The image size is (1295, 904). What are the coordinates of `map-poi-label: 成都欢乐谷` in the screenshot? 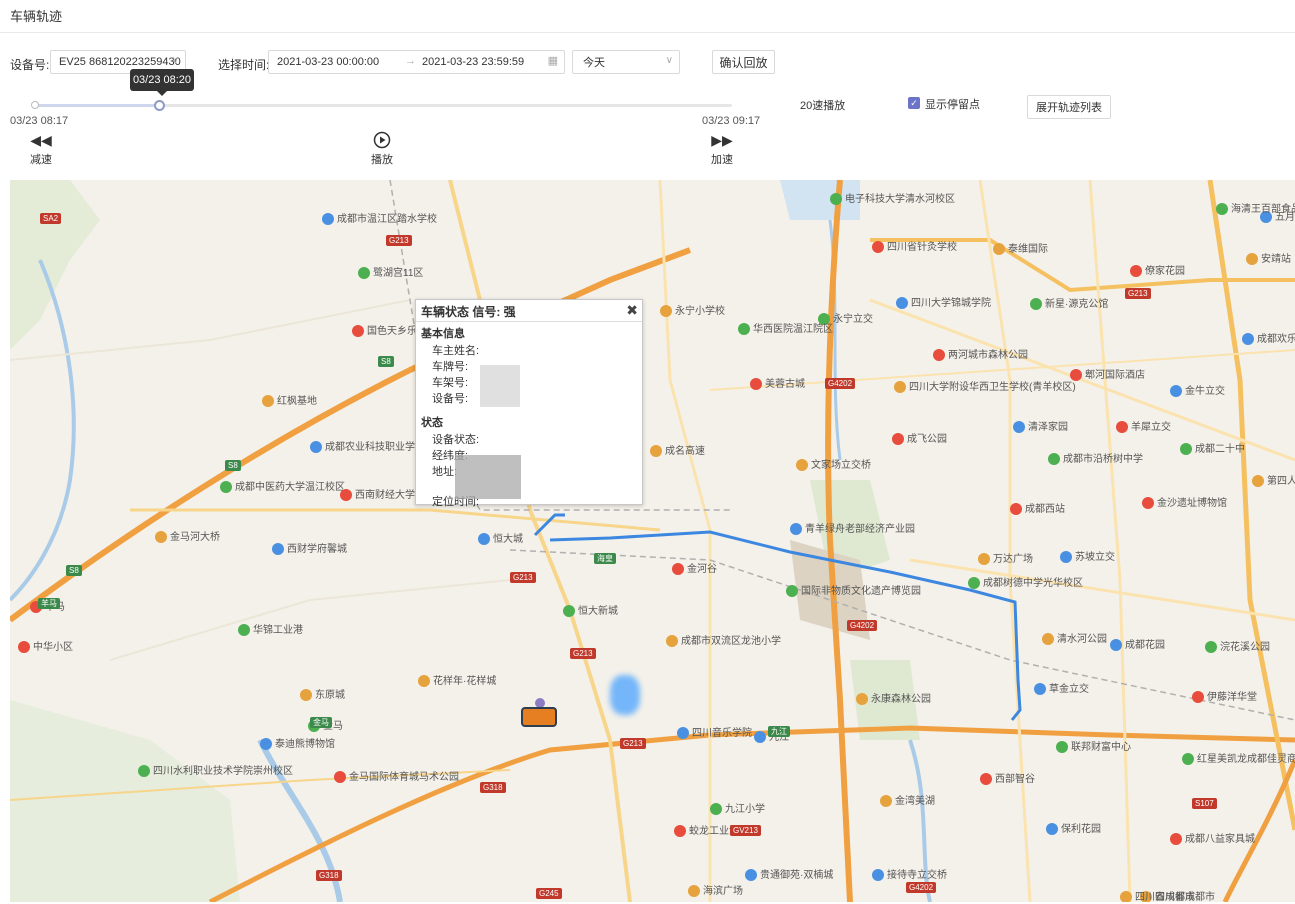 It's located at (1268, 338).